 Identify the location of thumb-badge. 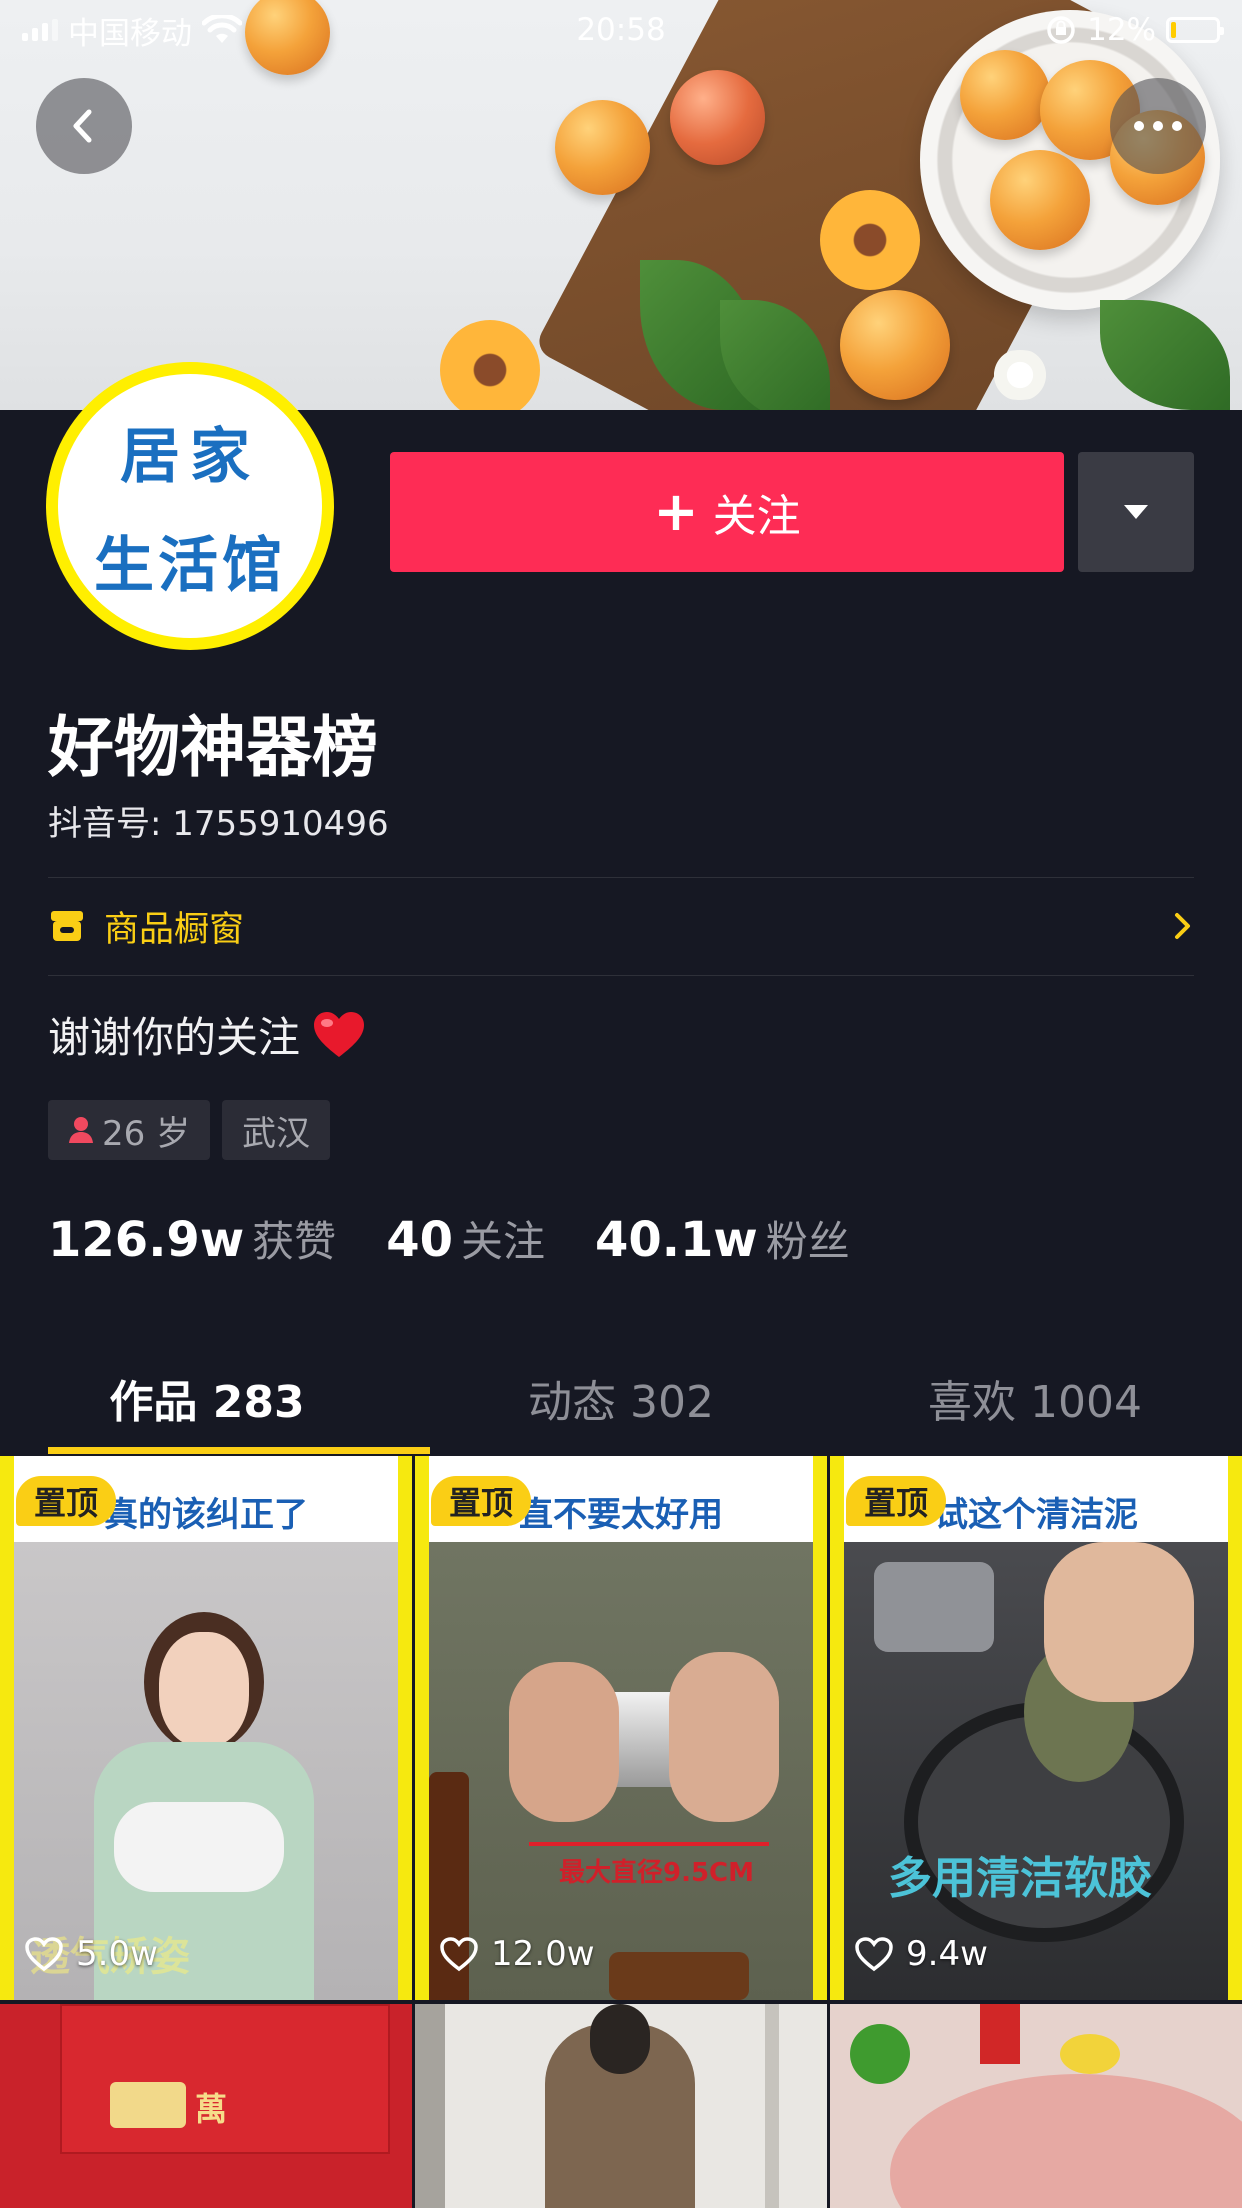
(148, 2105).